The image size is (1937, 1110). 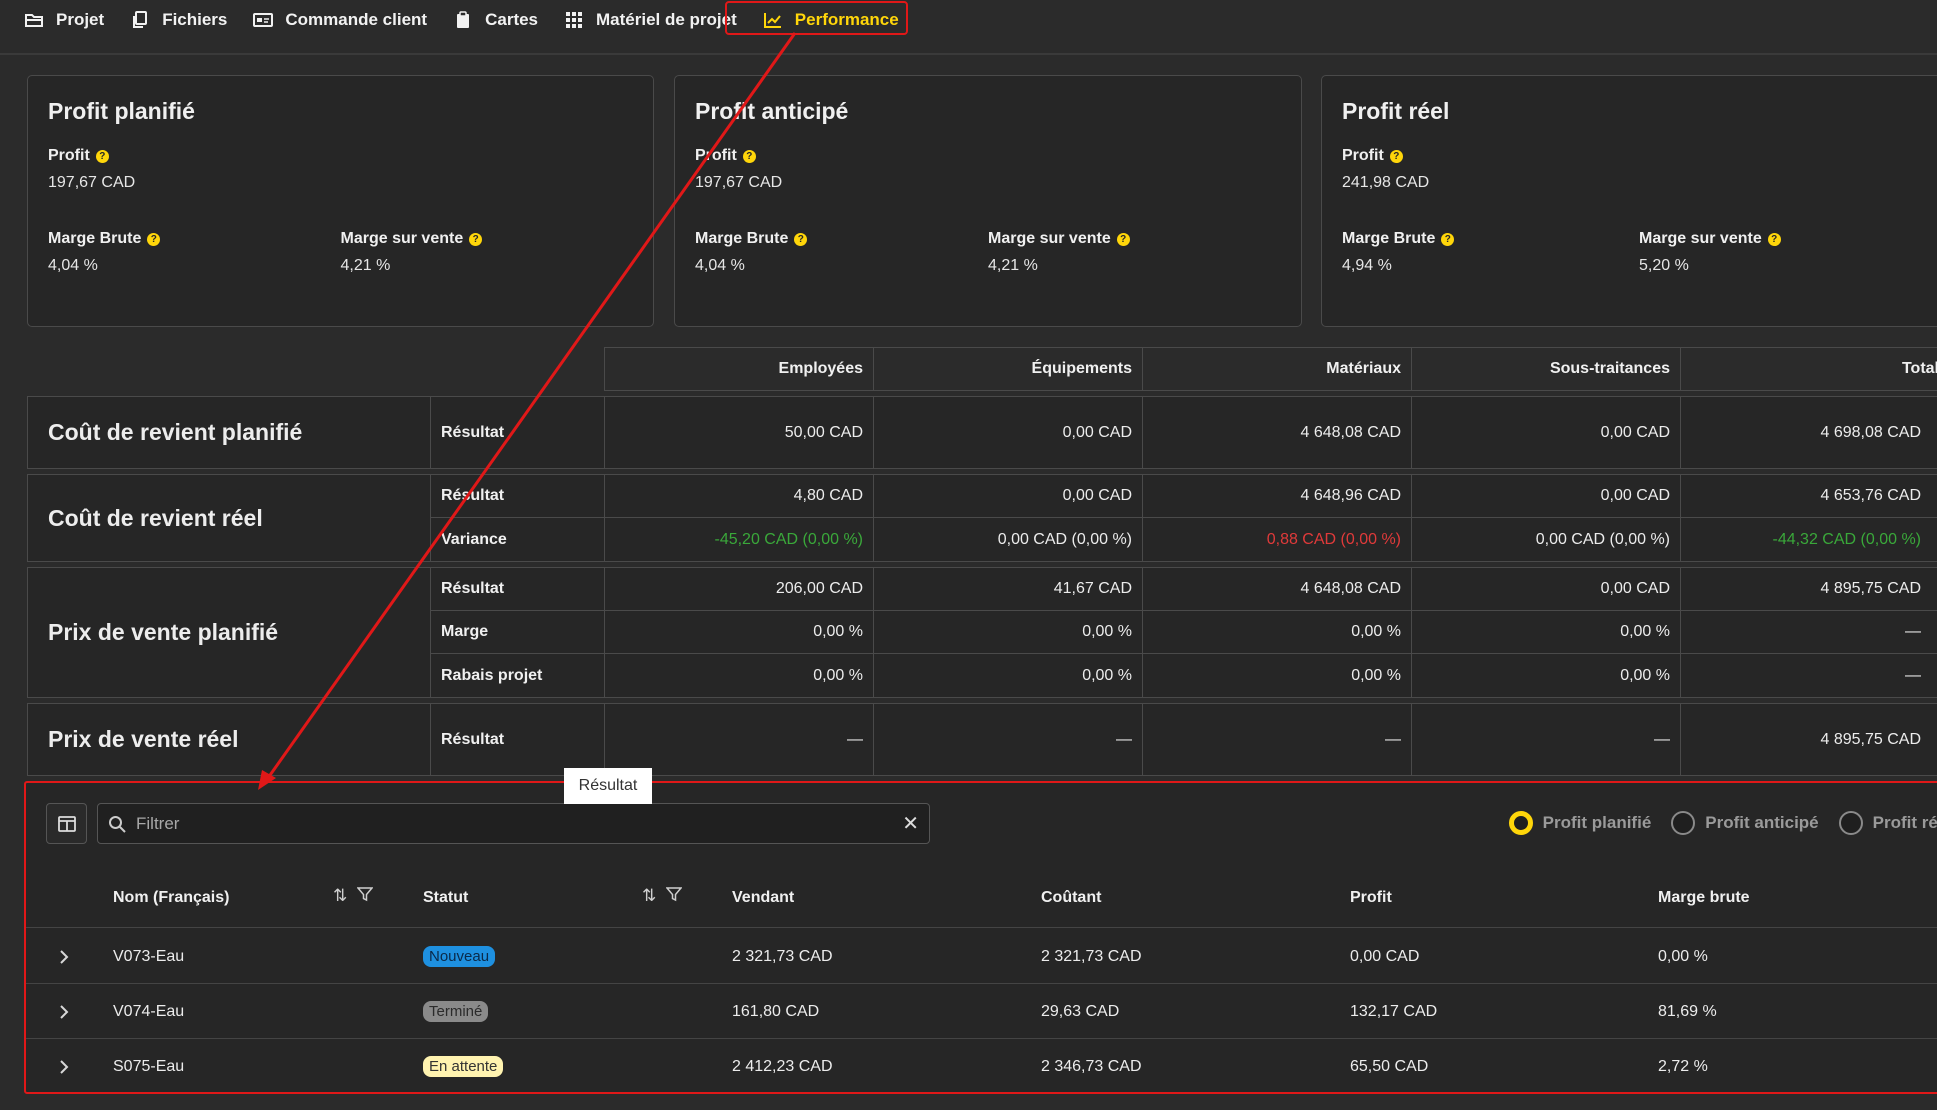 What do you see at coordinates (1071, 898) in the screenshot?
I see `column-header-coutant: Coûtant` at bounding box center [1071, 898].